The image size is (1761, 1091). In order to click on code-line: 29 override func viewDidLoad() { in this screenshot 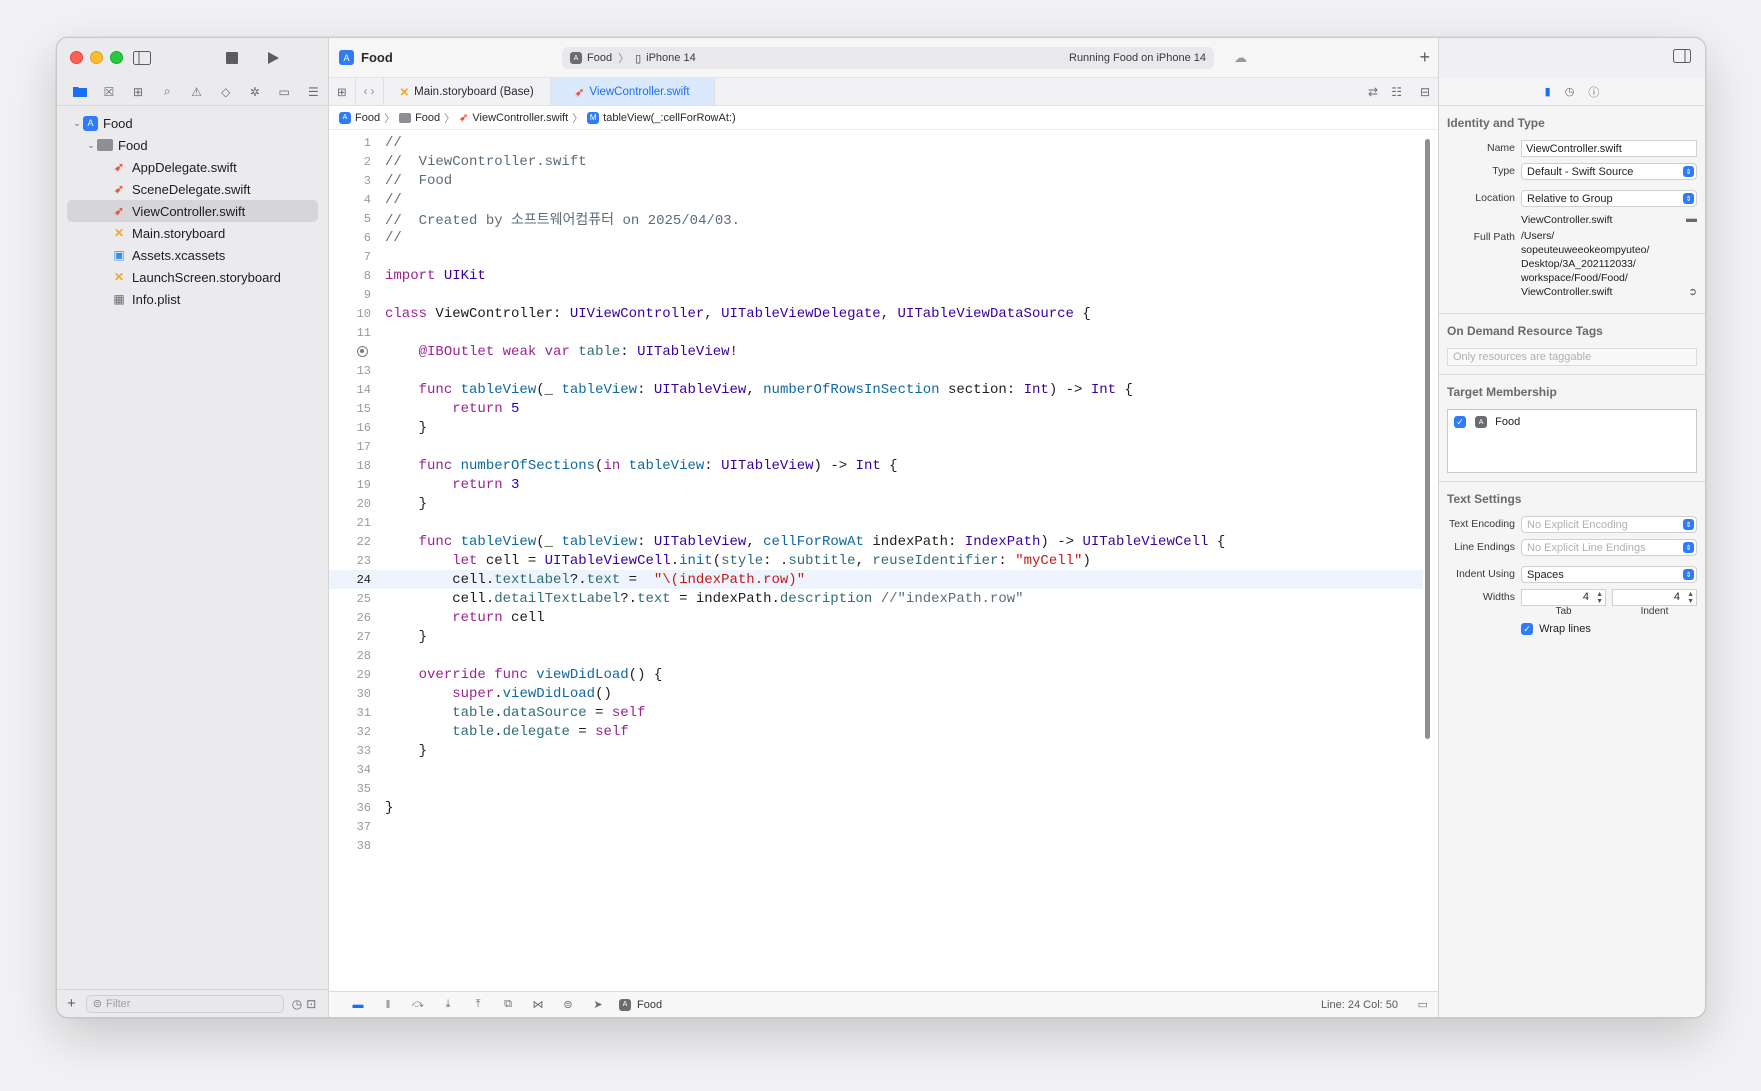, I will do `click(876, 674)`.